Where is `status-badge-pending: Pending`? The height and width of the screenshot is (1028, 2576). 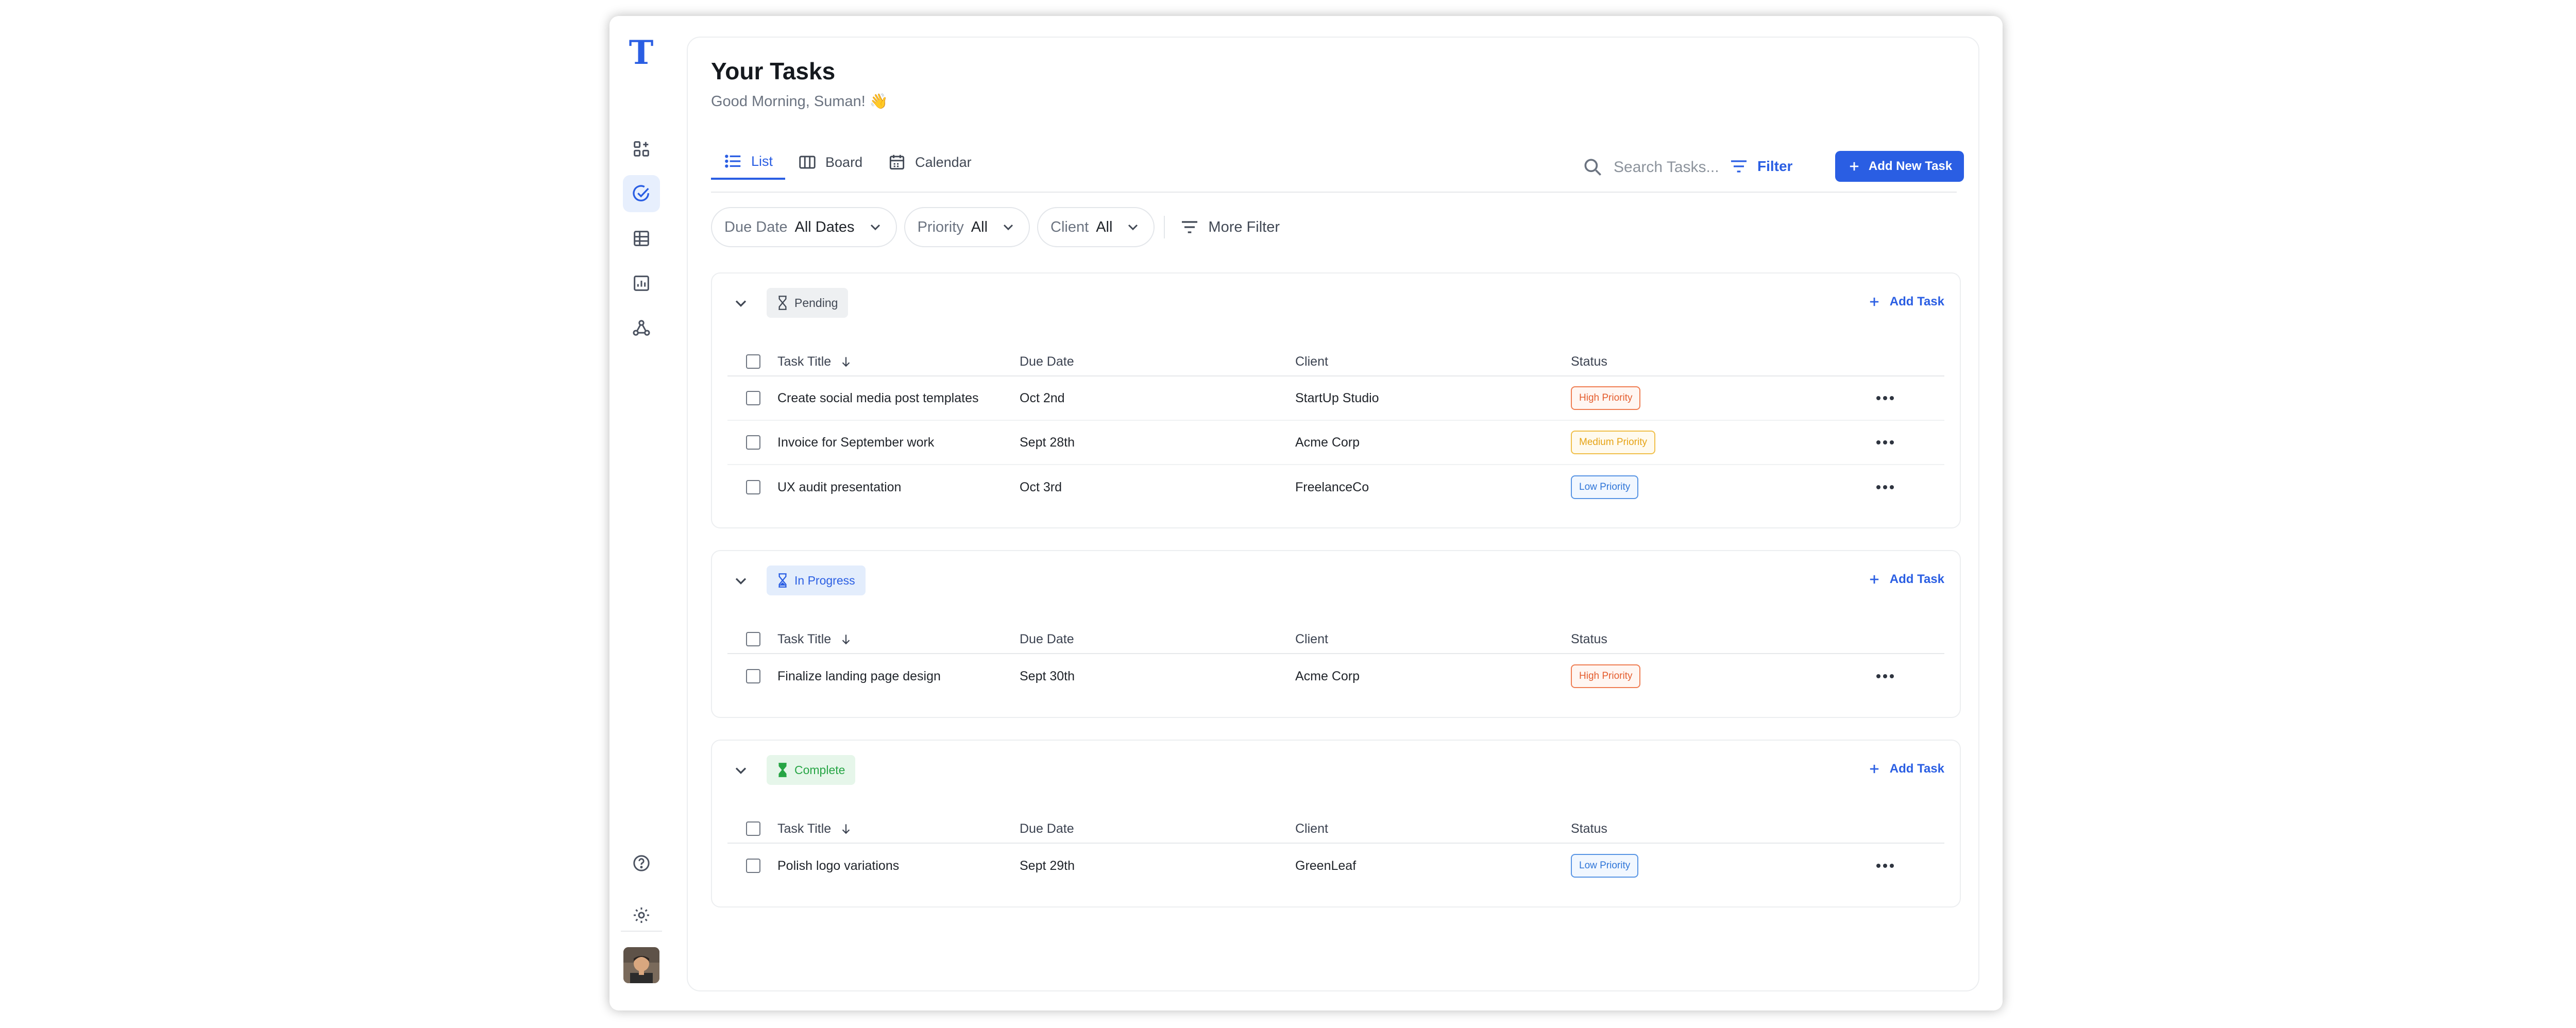 status-badge-pending: Pending is located at coordinates (808, 303).